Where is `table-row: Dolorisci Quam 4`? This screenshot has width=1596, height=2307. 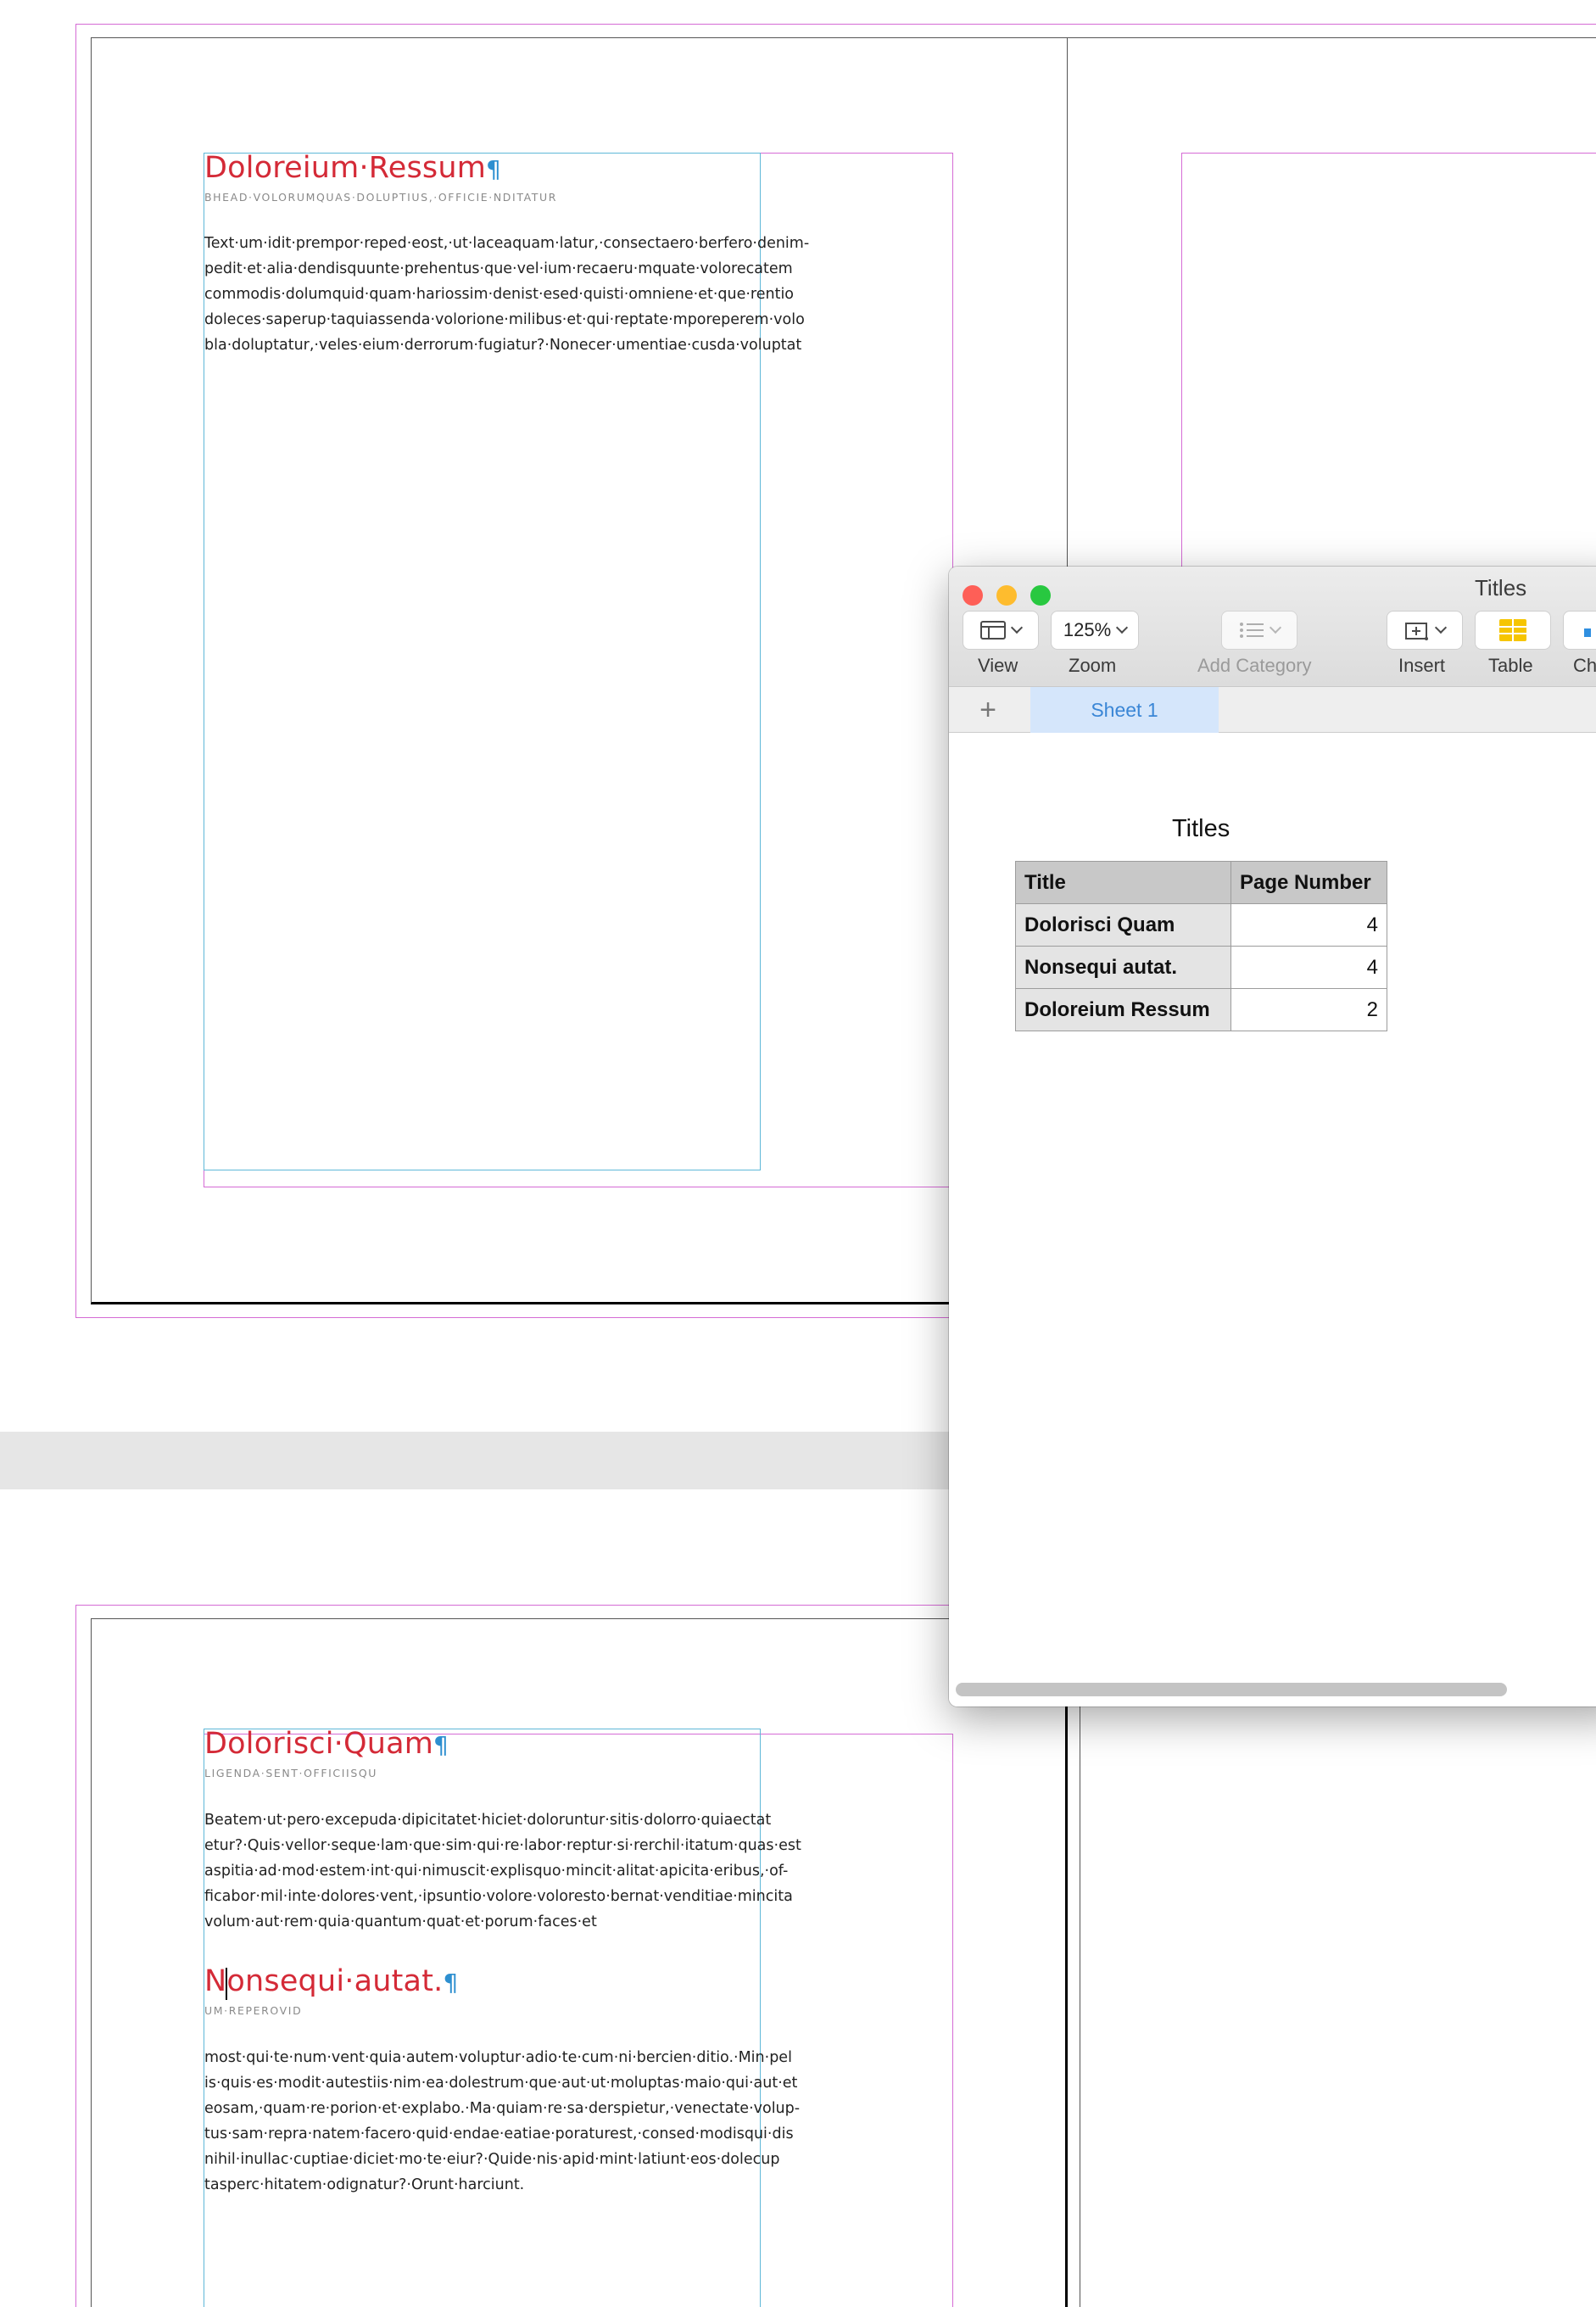 table-row: Dolorisci Quam 4 is located at coordinates (1201, 925).